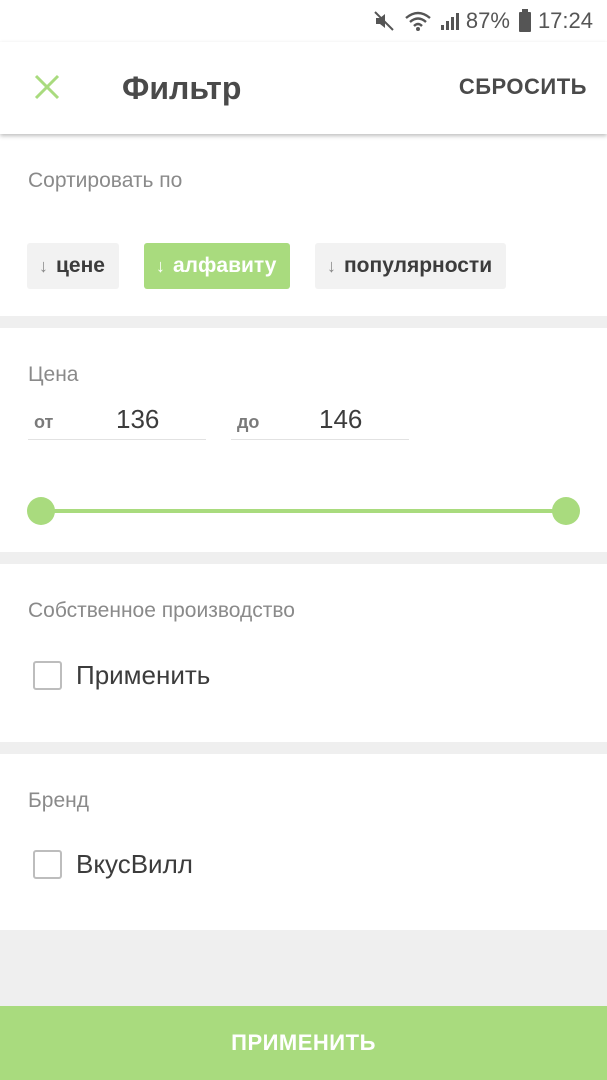 The width and height of the screenshot is (607, 1080). I want to click on status-bar: 87% 17:24, so click(303, 21).